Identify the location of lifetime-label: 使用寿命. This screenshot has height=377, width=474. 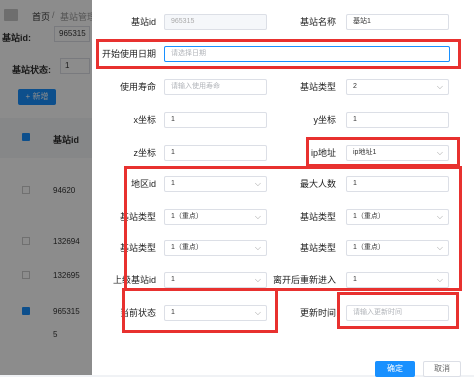
(137, 87).